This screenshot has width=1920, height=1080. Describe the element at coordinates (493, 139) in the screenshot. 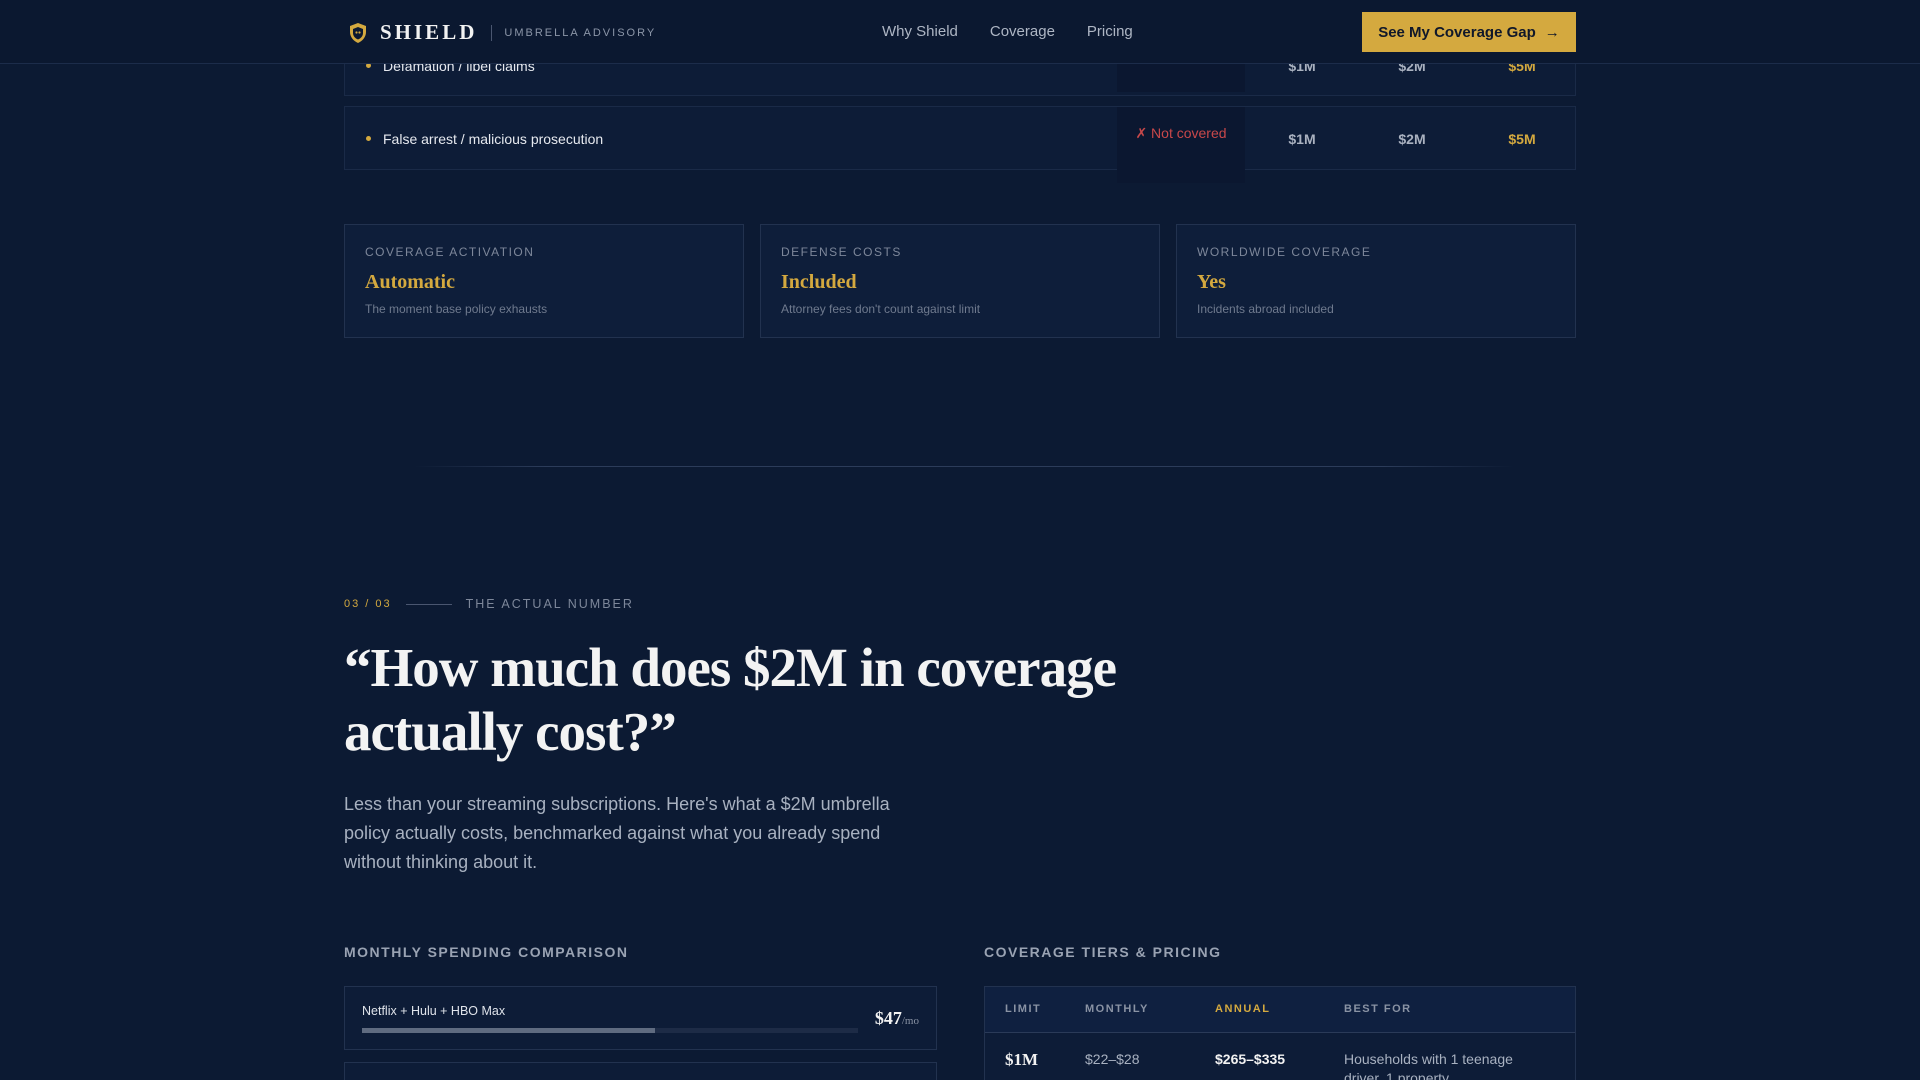

I see `coverage-label: False arrest / malicious prosecution` at that location.